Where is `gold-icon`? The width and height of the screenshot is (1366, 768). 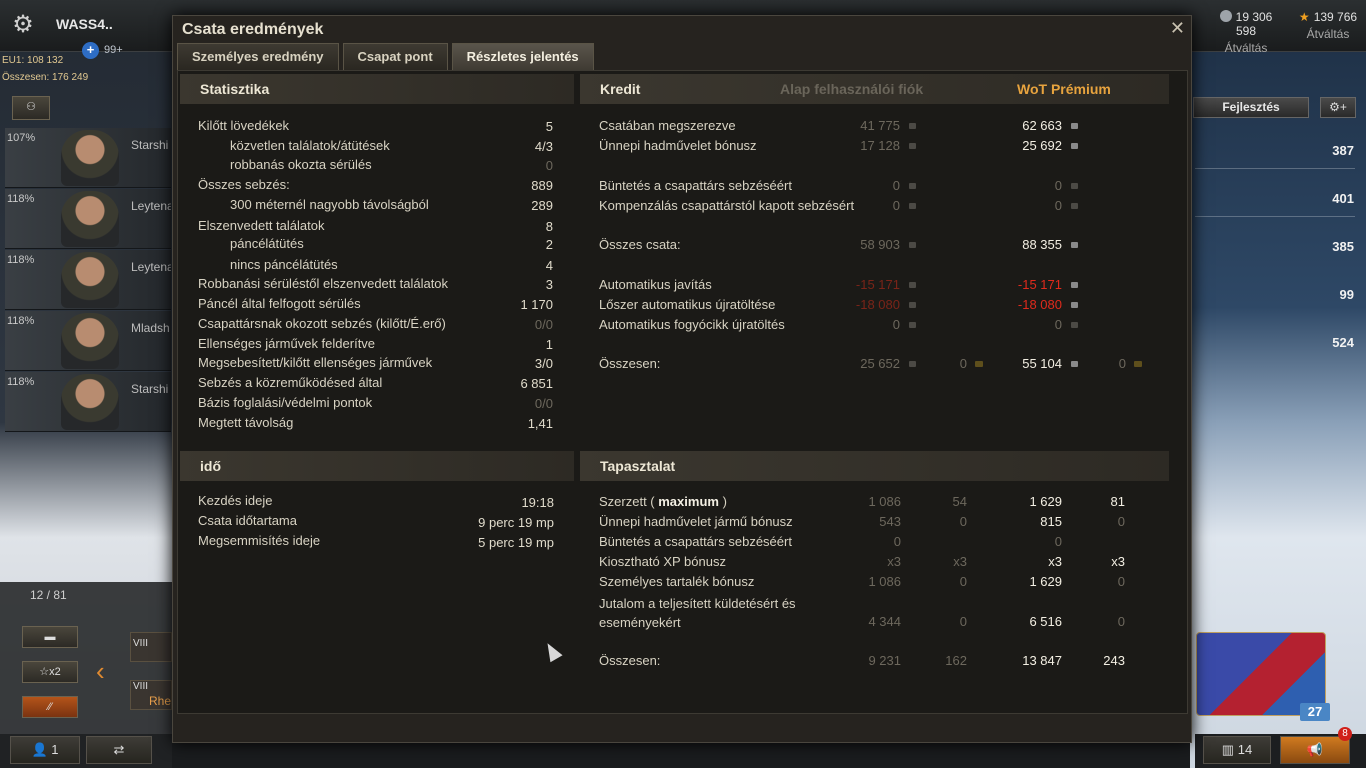 gold-icon is located at coordinates (979, 364).